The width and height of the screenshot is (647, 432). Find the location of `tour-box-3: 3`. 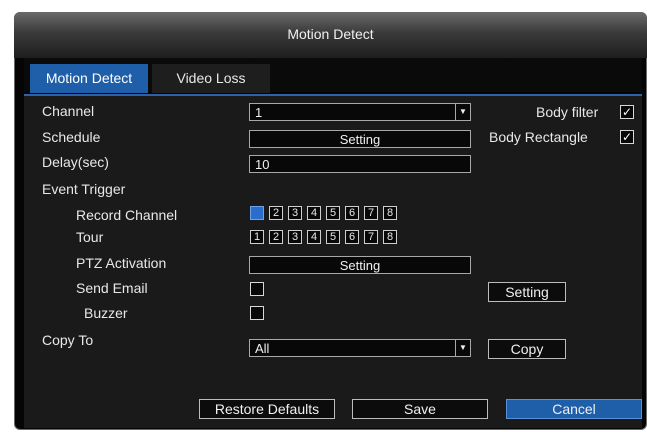

tour-box-3: 3 is located at coordinates (295, 237).